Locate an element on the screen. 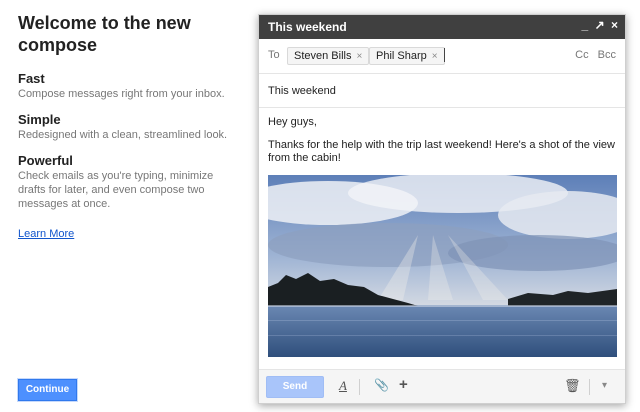  popout-icon: ↗ is located at coordinates (600, 25).